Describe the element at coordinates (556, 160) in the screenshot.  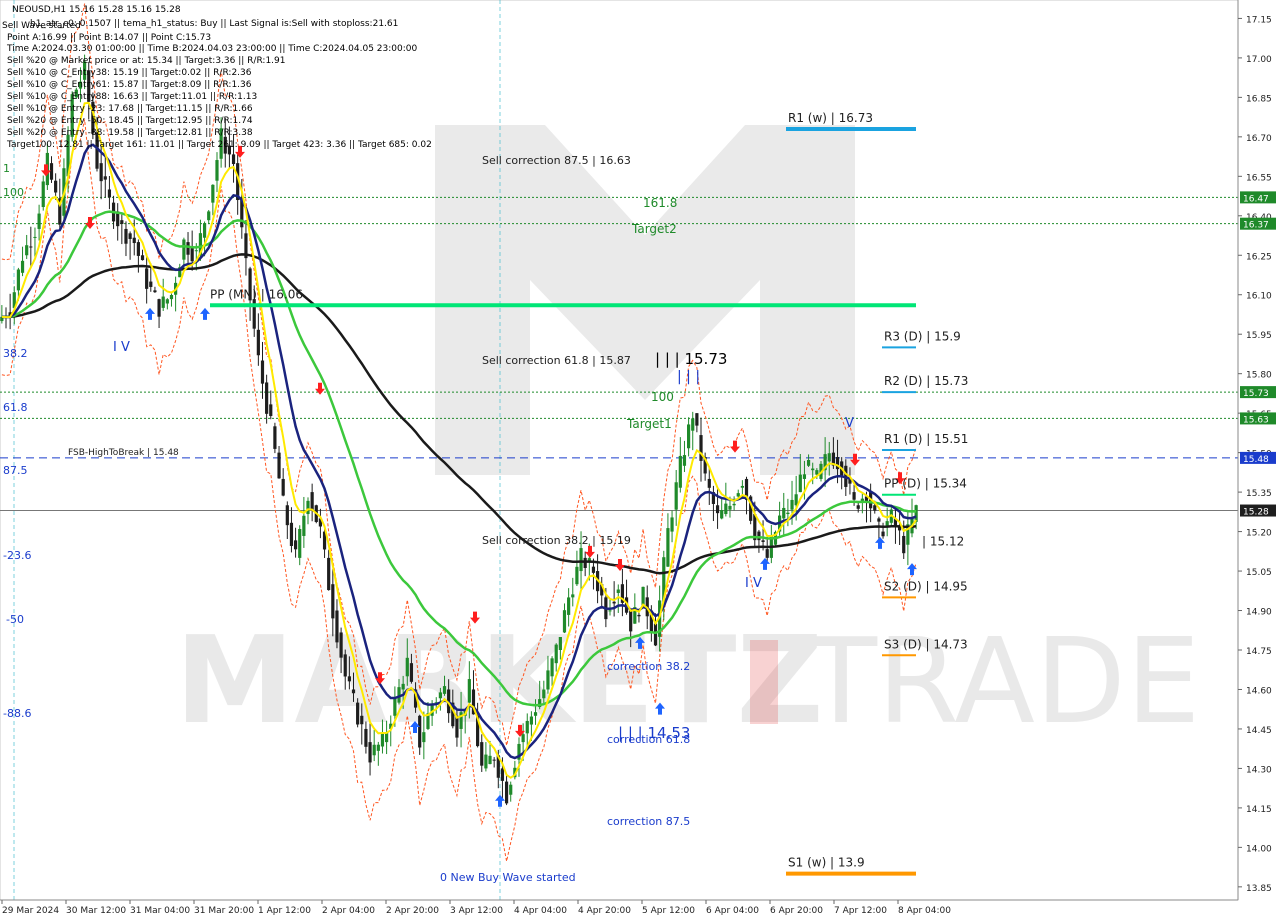
I see `annotation-sell-correction-875: Sell correction 87.5 | 16.63` at that location.